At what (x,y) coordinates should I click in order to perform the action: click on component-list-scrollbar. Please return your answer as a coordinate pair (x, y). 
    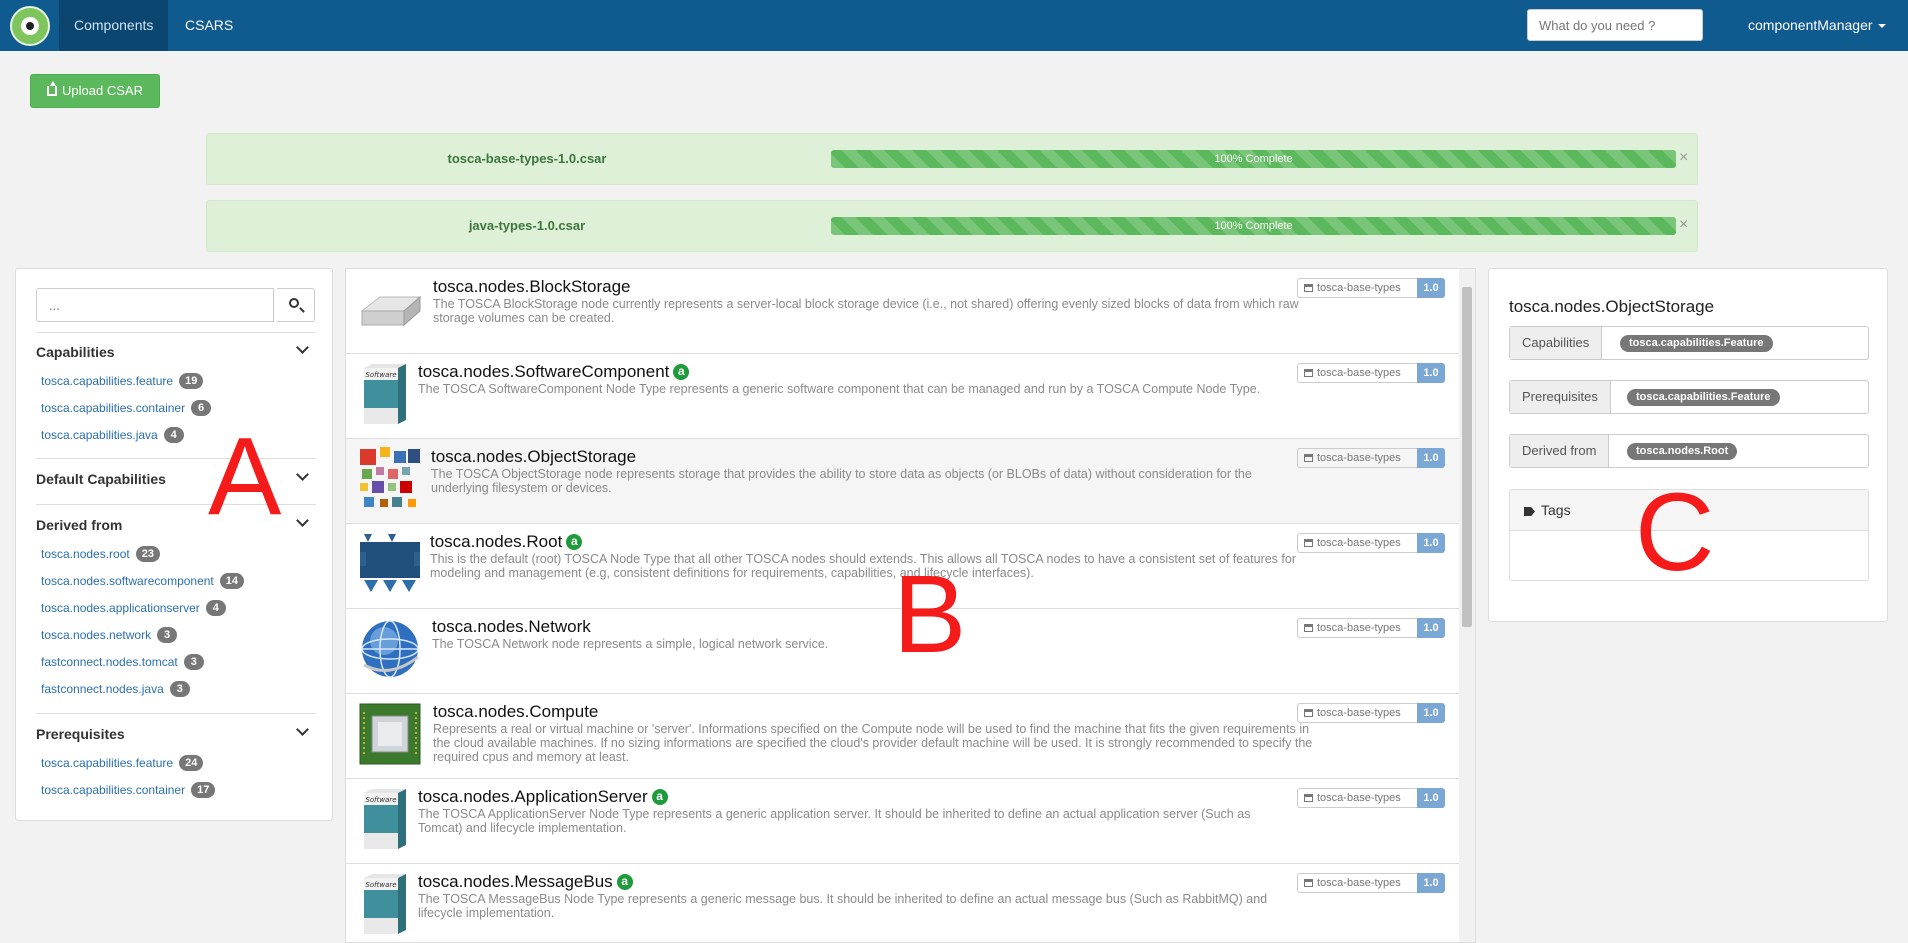
    Looking at the image, I should click on (1467, 605).